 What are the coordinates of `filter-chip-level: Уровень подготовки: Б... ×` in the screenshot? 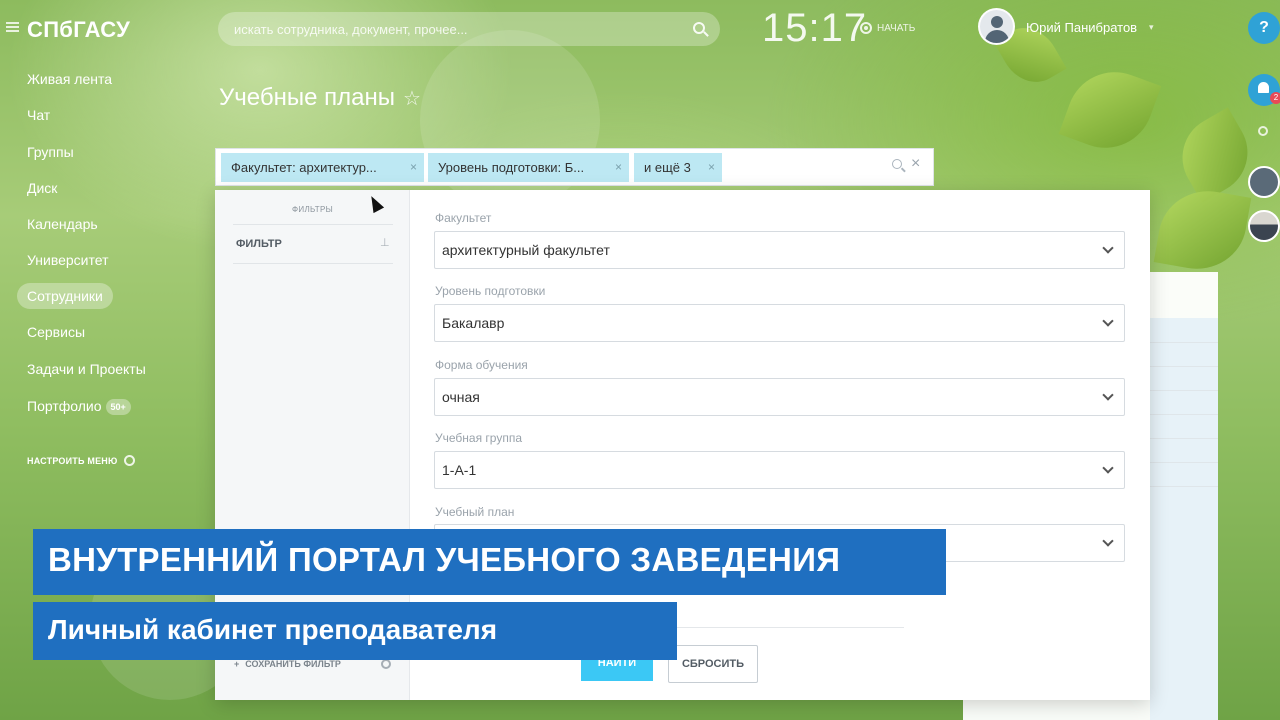 It's located at (528, 167).